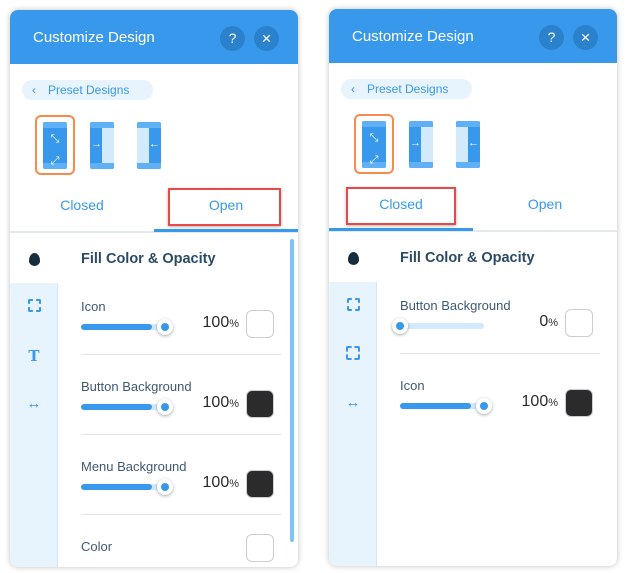  What do you see at coordinates (181, 487) in the screenshot?
I see `color-setting-row: Menu Background 100%` at bounding box center [181, 487].